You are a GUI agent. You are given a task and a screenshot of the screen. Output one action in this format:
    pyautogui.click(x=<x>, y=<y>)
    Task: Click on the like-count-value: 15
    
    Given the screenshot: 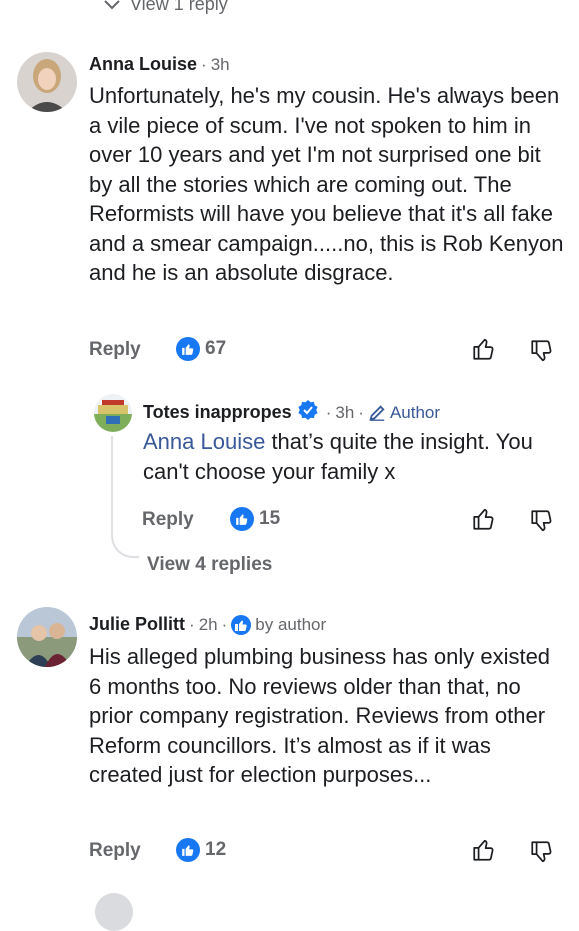 What is the action you would take?
    pyautogui.click(x=270, y=518)
    